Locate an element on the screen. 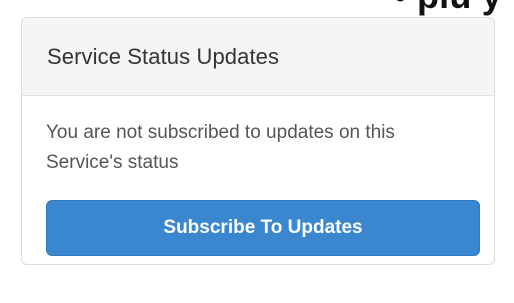 This screenshot has width=514, height=303. panel-title: Service Status Updates is located at coordinates (163, 56).